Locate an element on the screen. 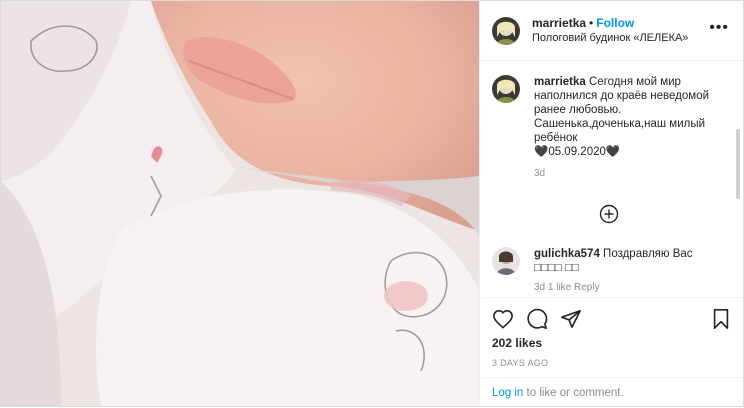 The height and width of the screenshot is (408, 744). comment-icon-svg is located at coordinates (537, 318).